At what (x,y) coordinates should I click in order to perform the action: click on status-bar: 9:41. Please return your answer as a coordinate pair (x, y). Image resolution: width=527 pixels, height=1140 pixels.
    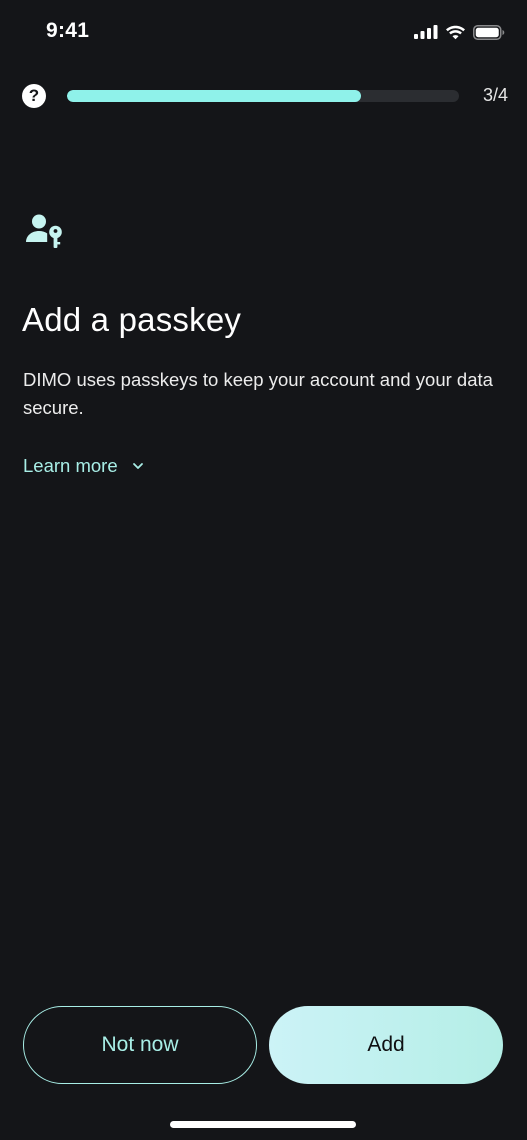
    Looking at the image, I should click on (263, 31).